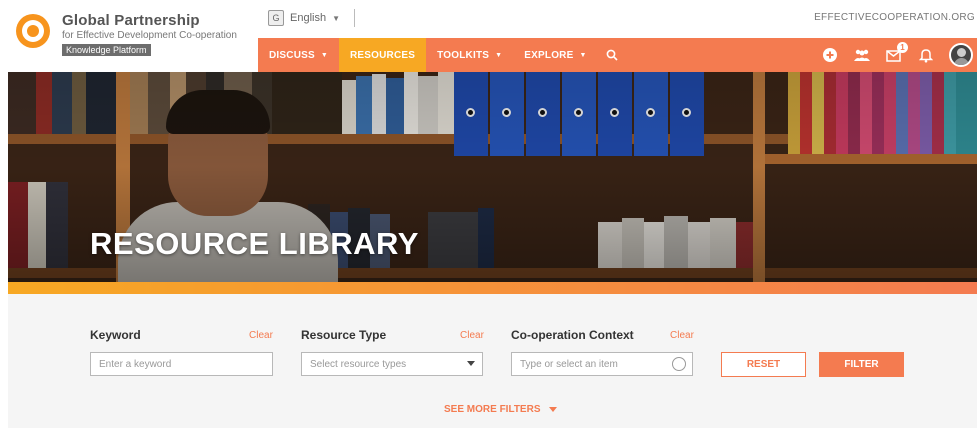 The height and width of the screenshot is (428, 977). What do you see at coordinates (131, 20) in the screenshot?
I see `brand-title: Global Partnership` at bounding box center [131, 20].